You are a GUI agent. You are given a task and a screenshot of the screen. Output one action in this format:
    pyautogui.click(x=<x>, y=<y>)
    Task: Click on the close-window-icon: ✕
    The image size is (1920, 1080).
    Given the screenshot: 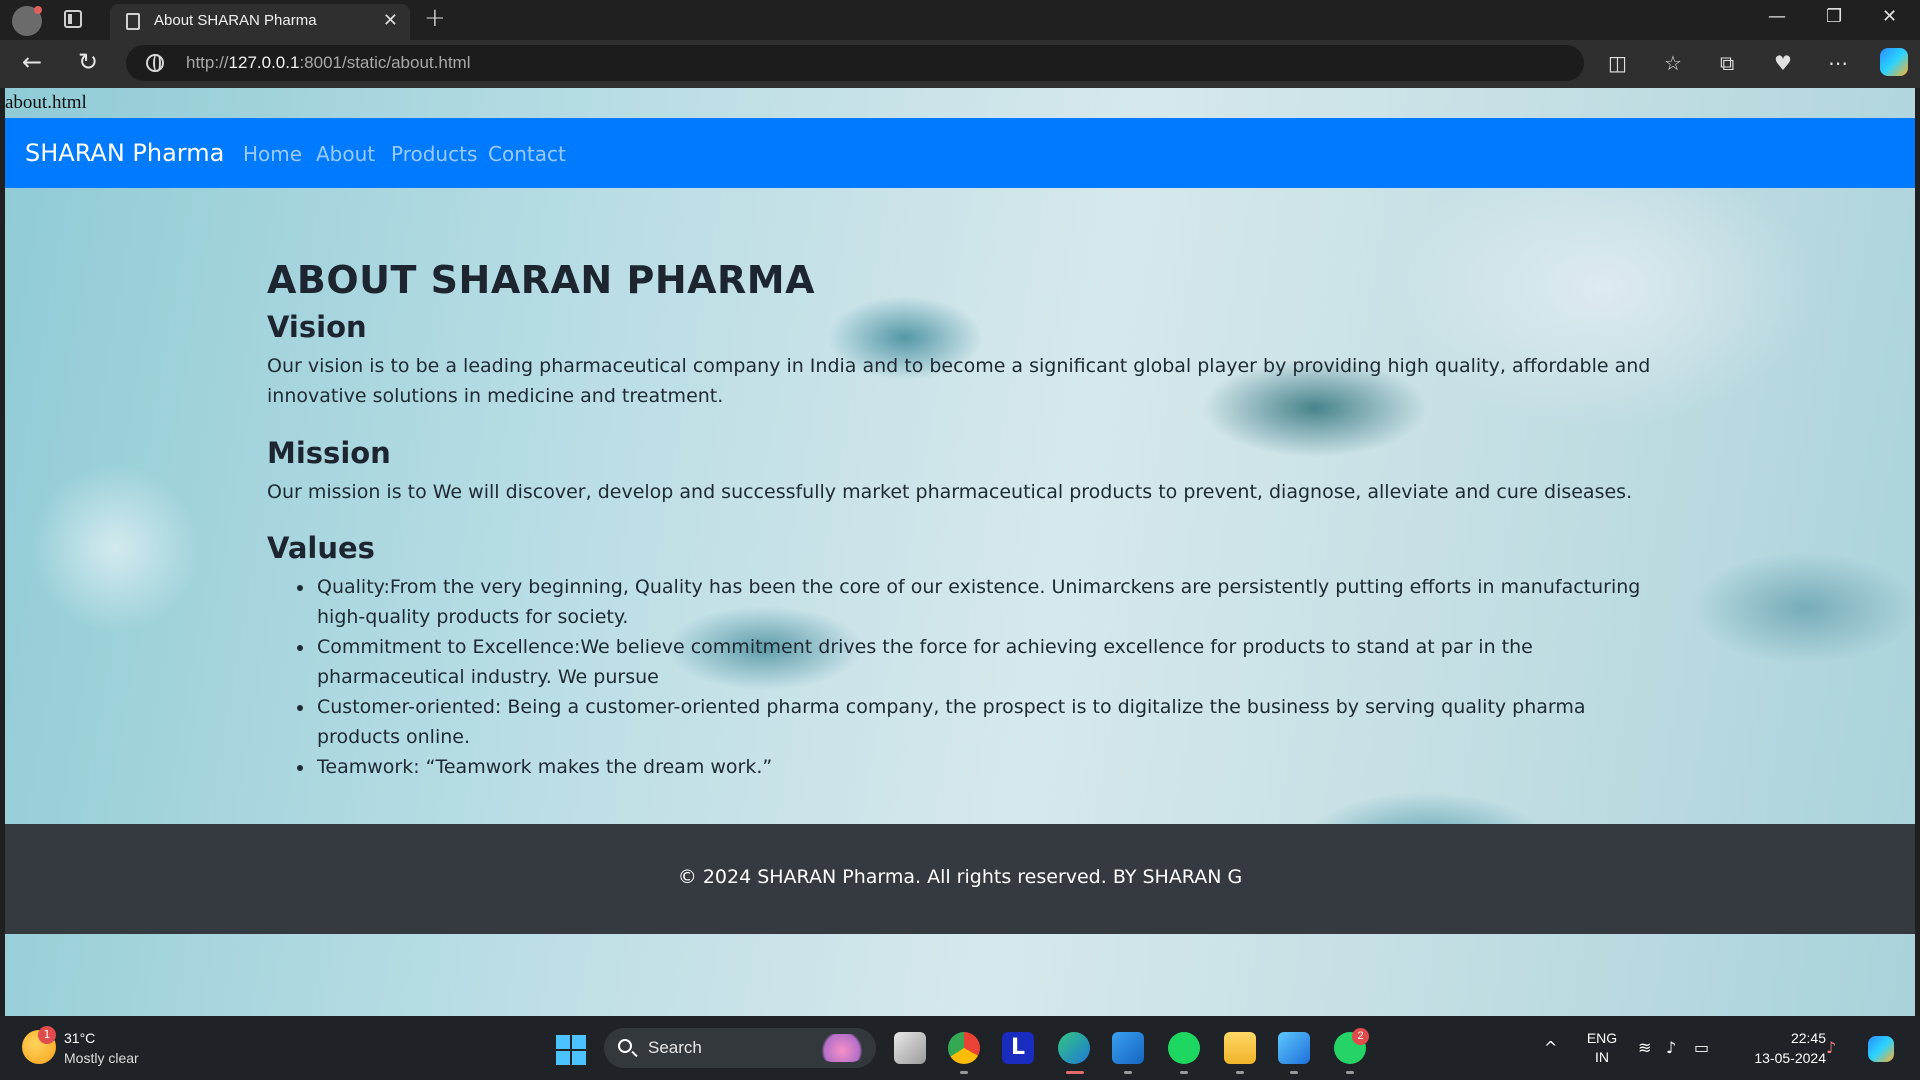 What is the action you would take?
    pyautogui.click(x=1889, y=16)
    